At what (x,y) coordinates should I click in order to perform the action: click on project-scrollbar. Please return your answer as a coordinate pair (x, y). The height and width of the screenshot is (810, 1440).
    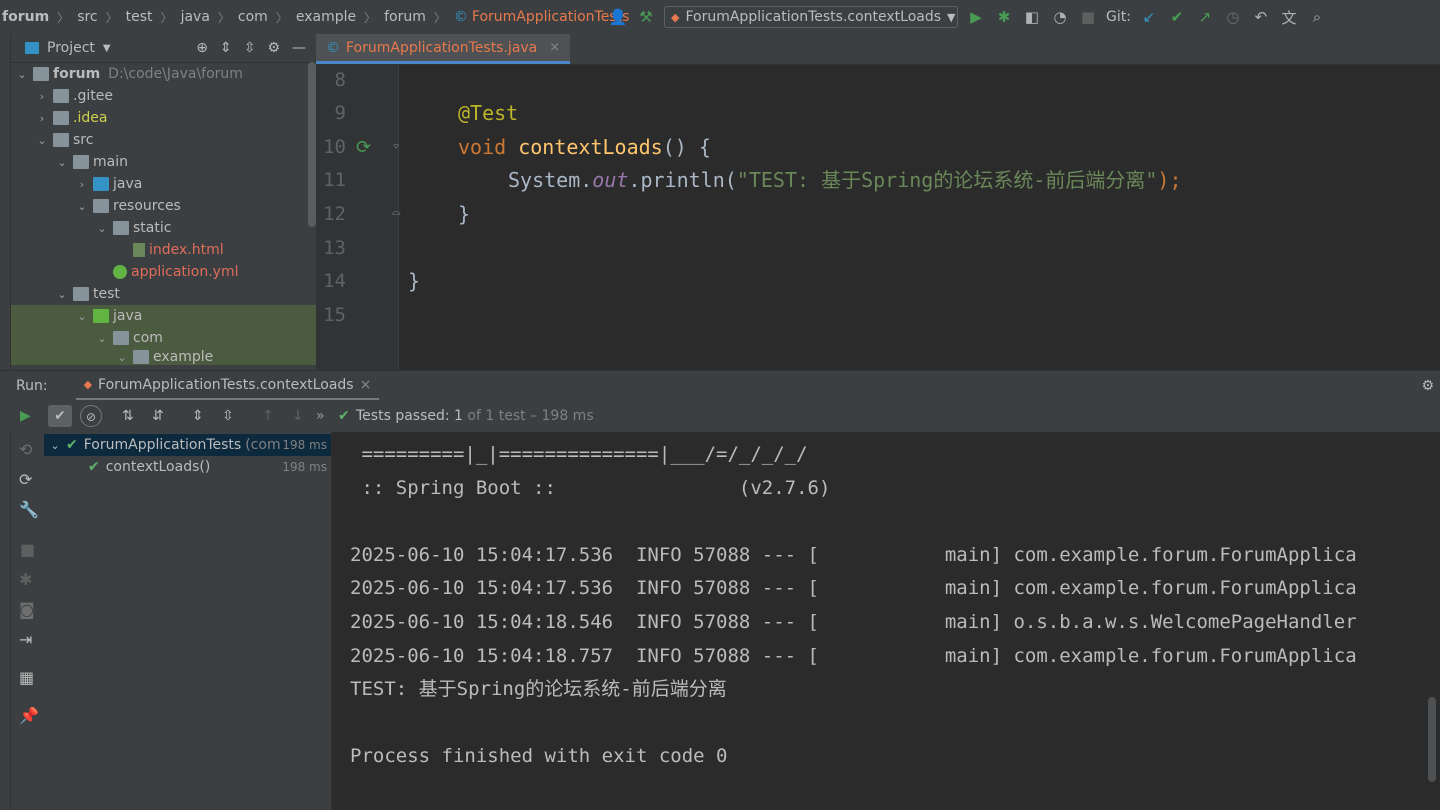
    Looking at the image, I should click on (312, 144).